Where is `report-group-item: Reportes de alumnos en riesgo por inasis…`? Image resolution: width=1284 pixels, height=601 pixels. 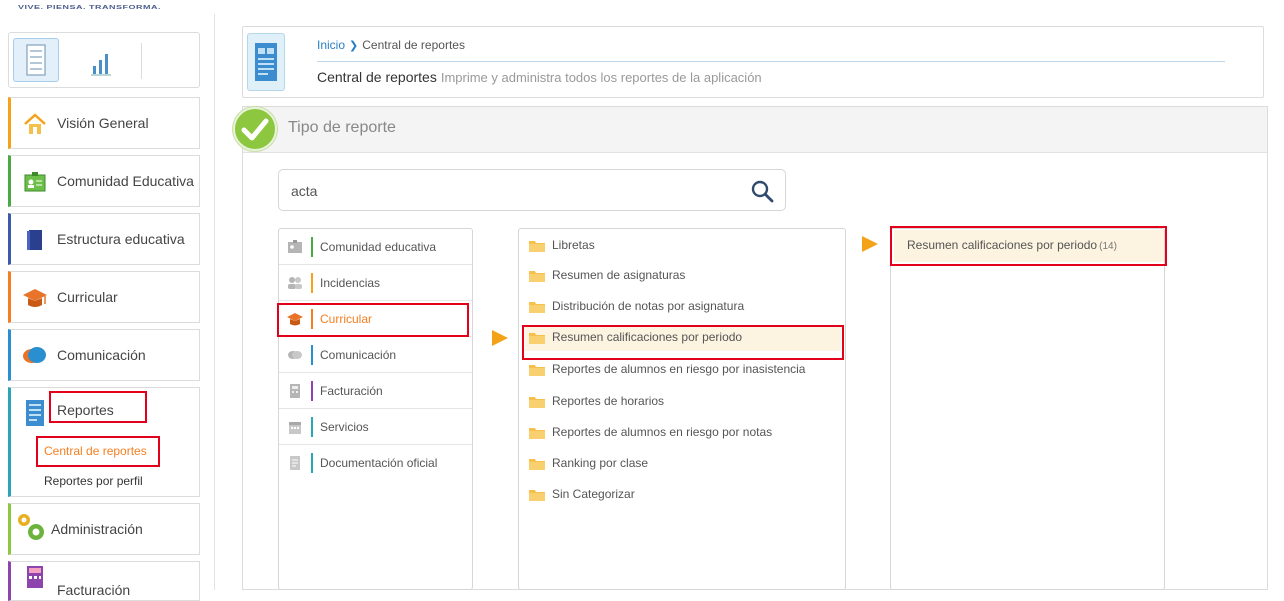 report-group-item: Reportes de alumnos en riesgo por inasis… is located at coordinates (683, 370).